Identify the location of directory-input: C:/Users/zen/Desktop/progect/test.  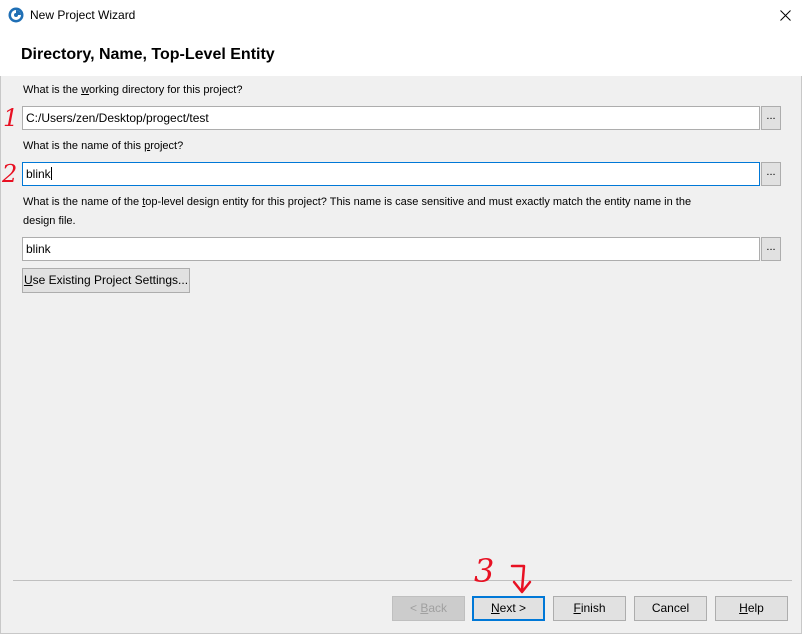
(391, 118).